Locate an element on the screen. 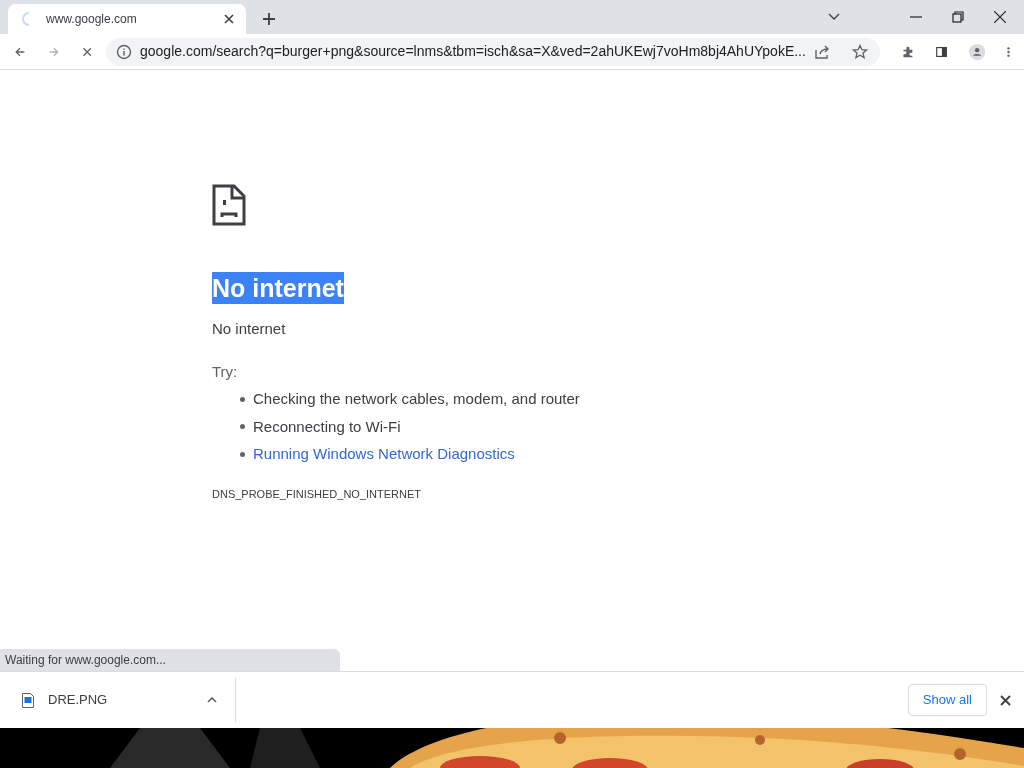  error-message: No internet is located at coordinates (249, 329).